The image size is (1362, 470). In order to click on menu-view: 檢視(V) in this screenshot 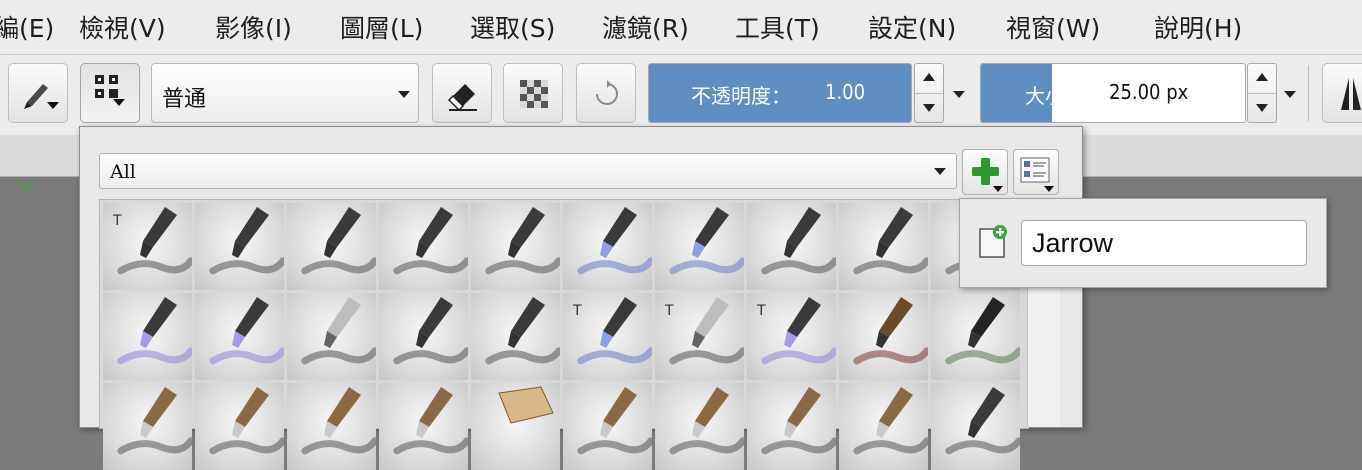, I will do `click(122, 27)`.